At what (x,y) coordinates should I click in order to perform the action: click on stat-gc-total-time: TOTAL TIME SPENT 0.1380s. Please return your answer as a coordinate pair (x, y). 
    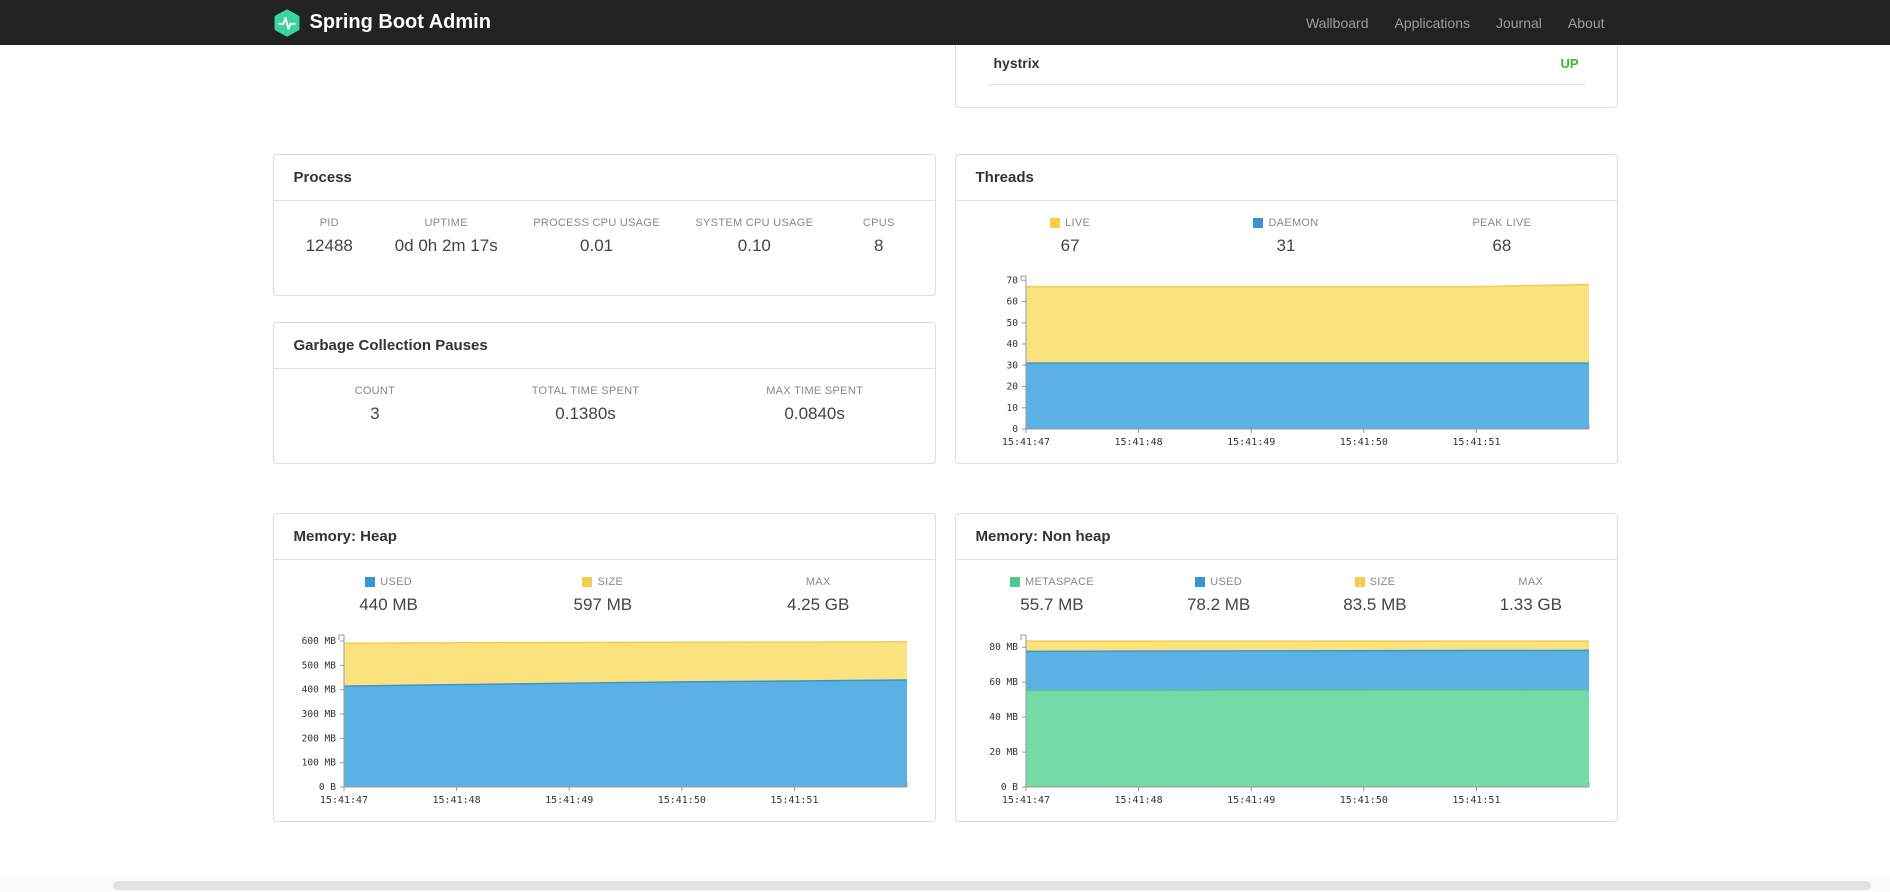
    Looking at the image, I should click on (585, 404).